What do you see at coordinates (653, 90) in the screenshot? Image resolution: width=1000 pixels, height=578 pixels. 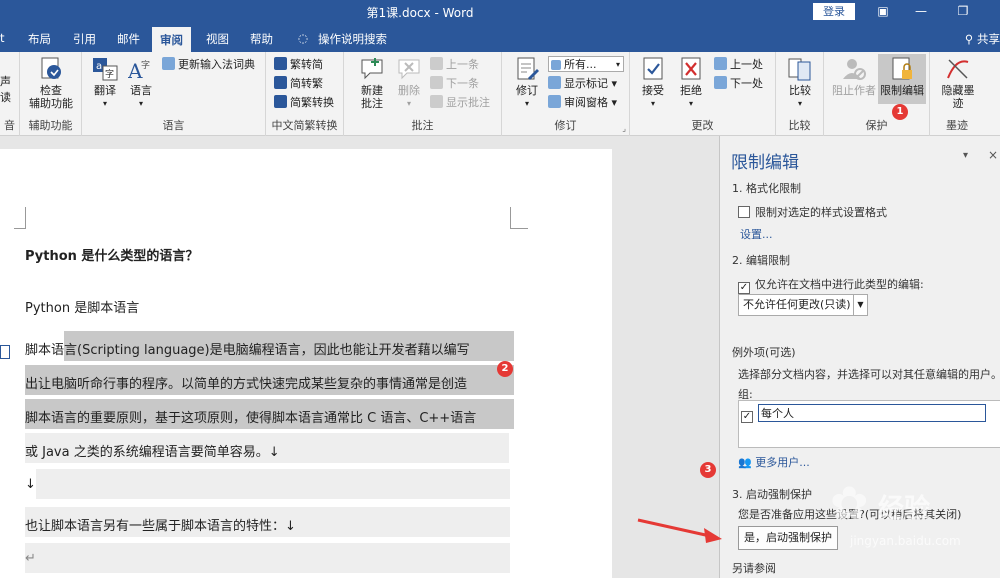 I see `accept-label: 接受` at bounding box center [653, 90].